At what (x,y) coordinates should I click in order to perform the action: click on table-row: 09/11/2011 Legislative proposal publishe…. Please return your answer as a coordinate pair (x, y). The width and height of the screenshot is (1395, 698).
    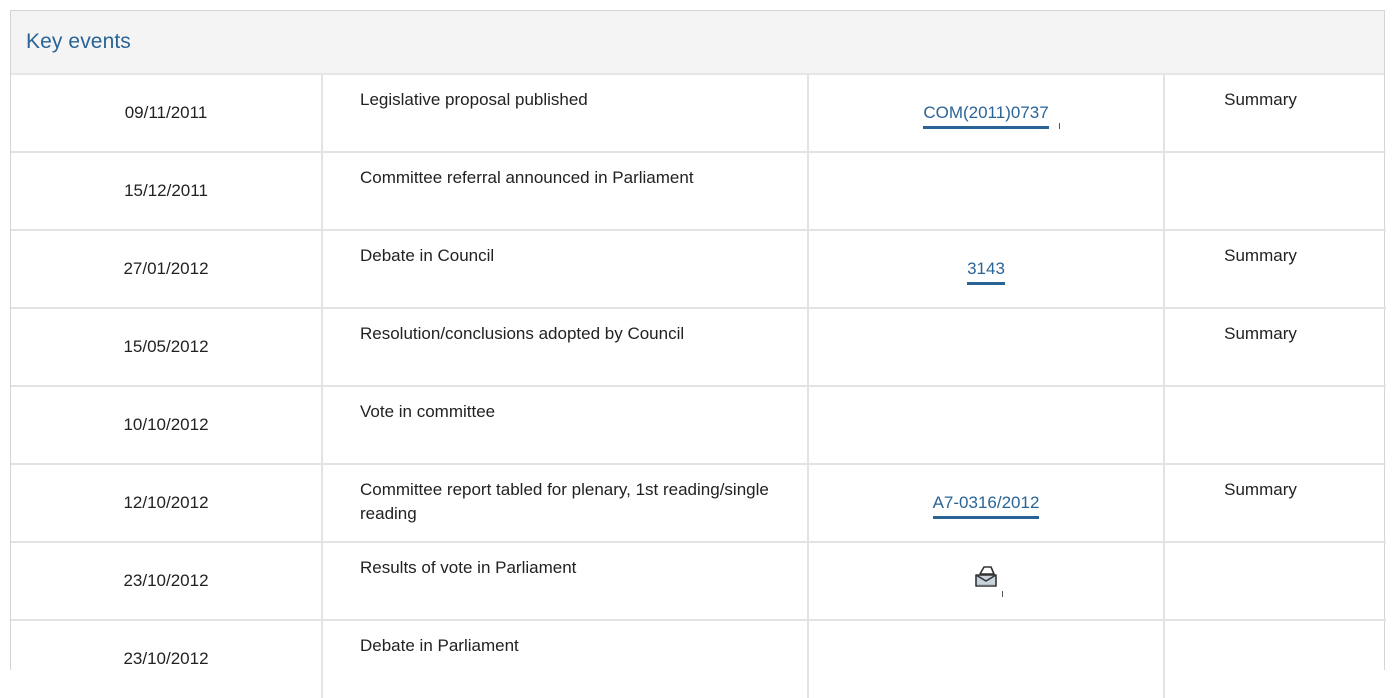
    Looking at the image, I should click on (698, 113).